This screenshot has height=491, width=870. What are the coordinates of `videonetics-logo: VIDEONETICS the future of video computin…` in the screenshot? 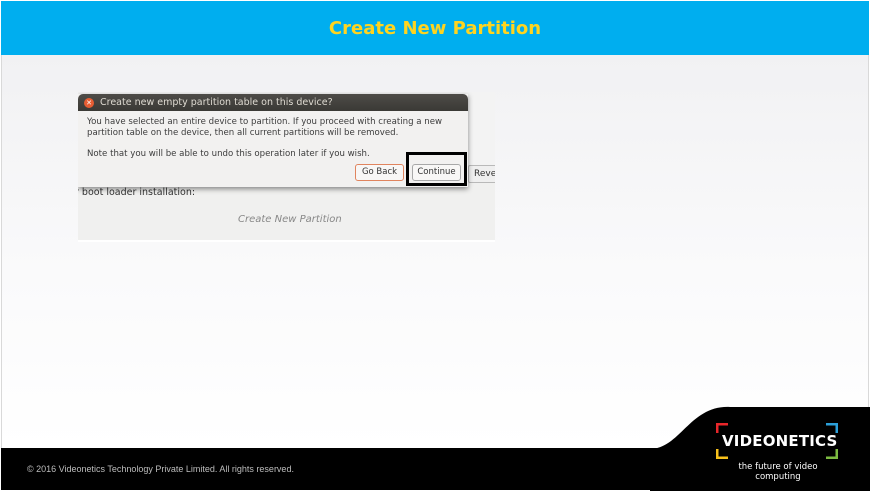 It's located at (778, 452).